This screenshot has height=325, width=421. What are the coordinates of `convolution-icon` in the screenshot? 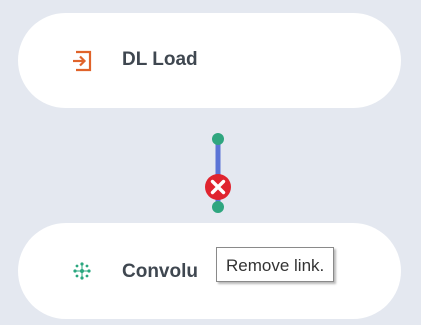 It's located at (82, 271).